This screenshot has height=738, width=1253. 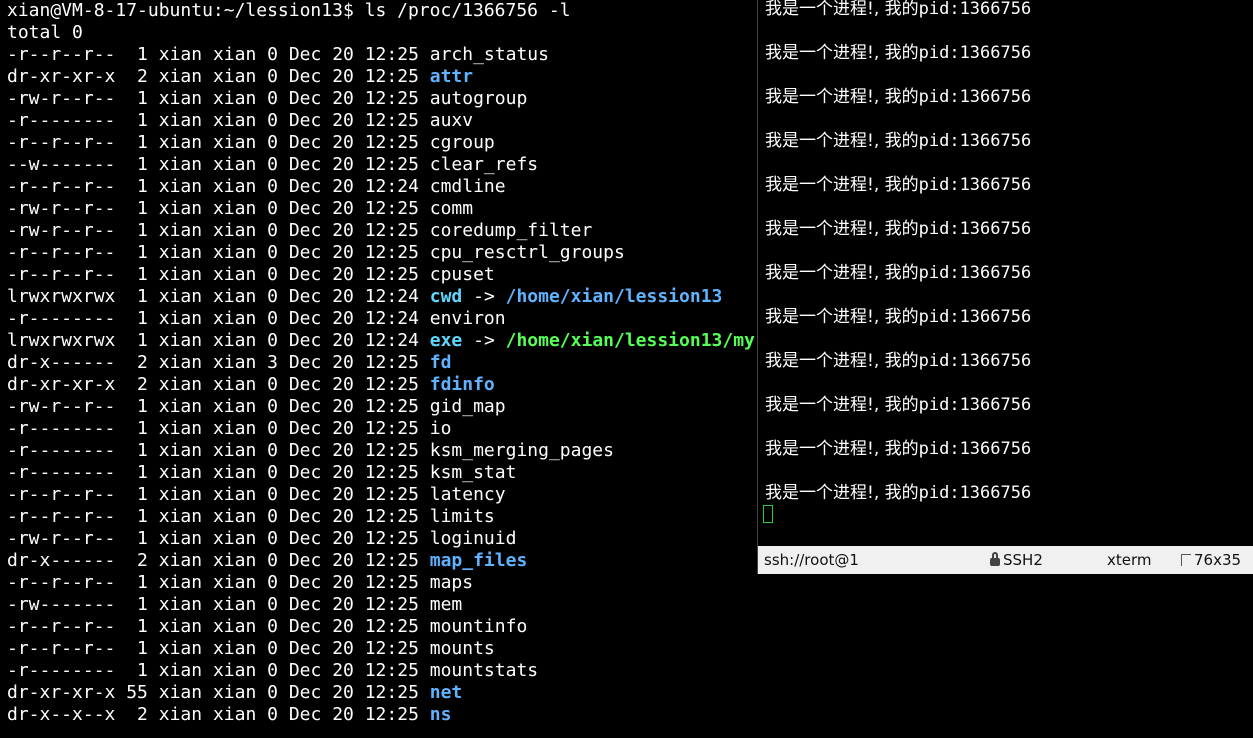 I want to click on permissions: lrwxrwxrwx, so click(x=61, y=340).